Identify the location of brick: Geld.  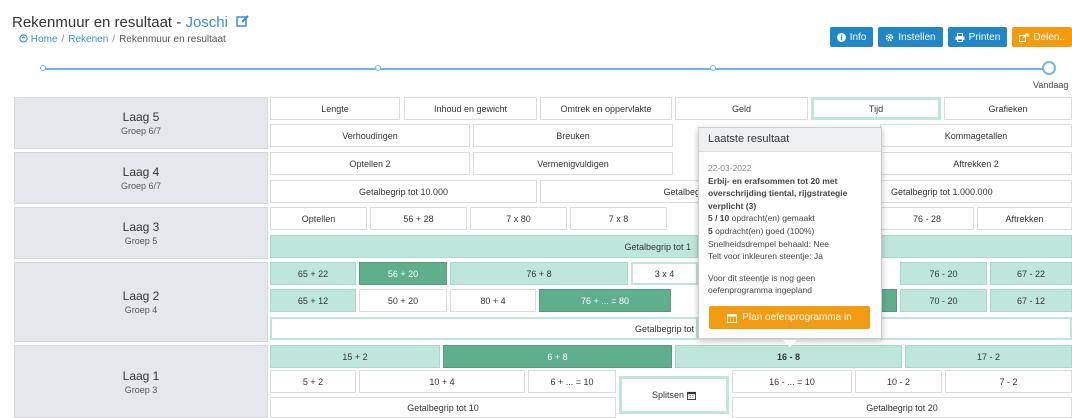
(741, 108).